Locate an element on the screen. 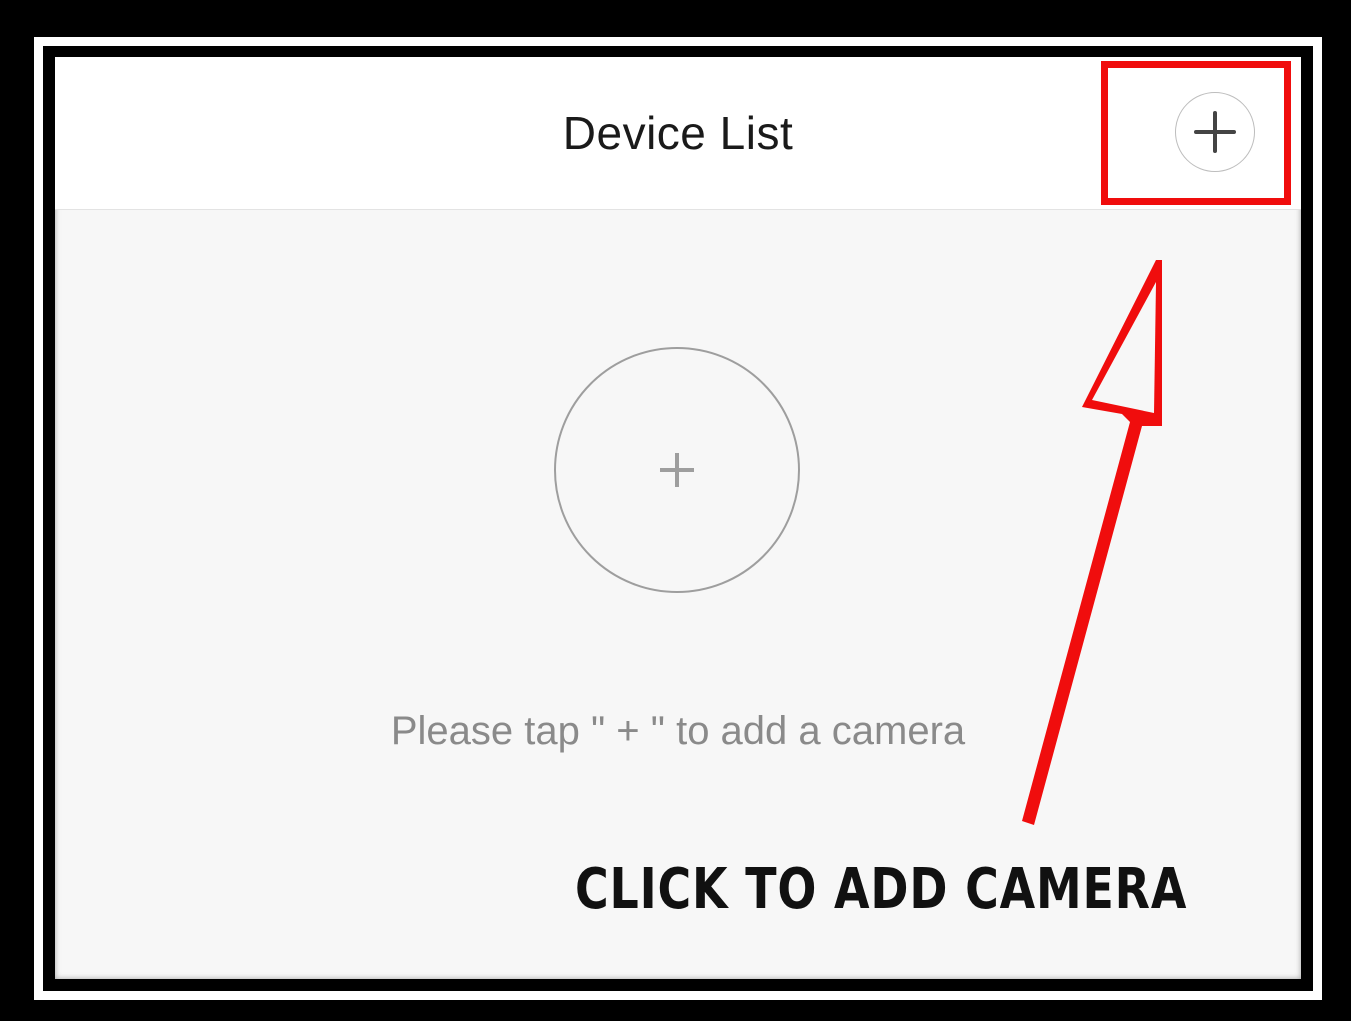 This screenshot has height=1021, width=1351. empty-add-camera-button is located at coordinates (677, 470).